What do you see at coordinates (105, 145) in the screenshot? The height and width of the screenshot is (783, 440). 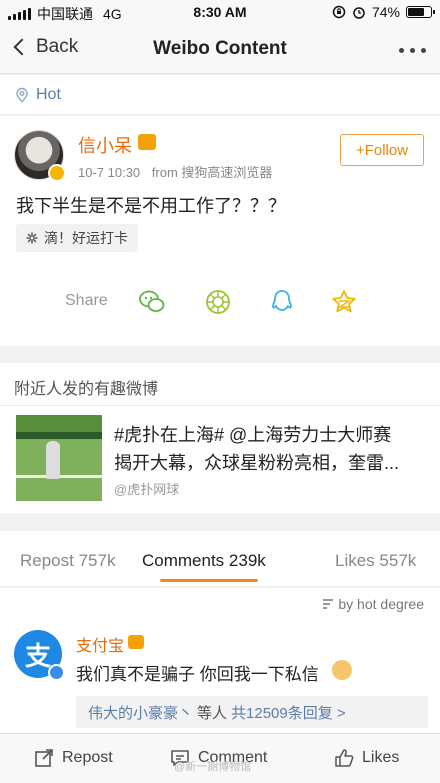 I see `post-username: 信小呆` at bounding box center [105, 145].